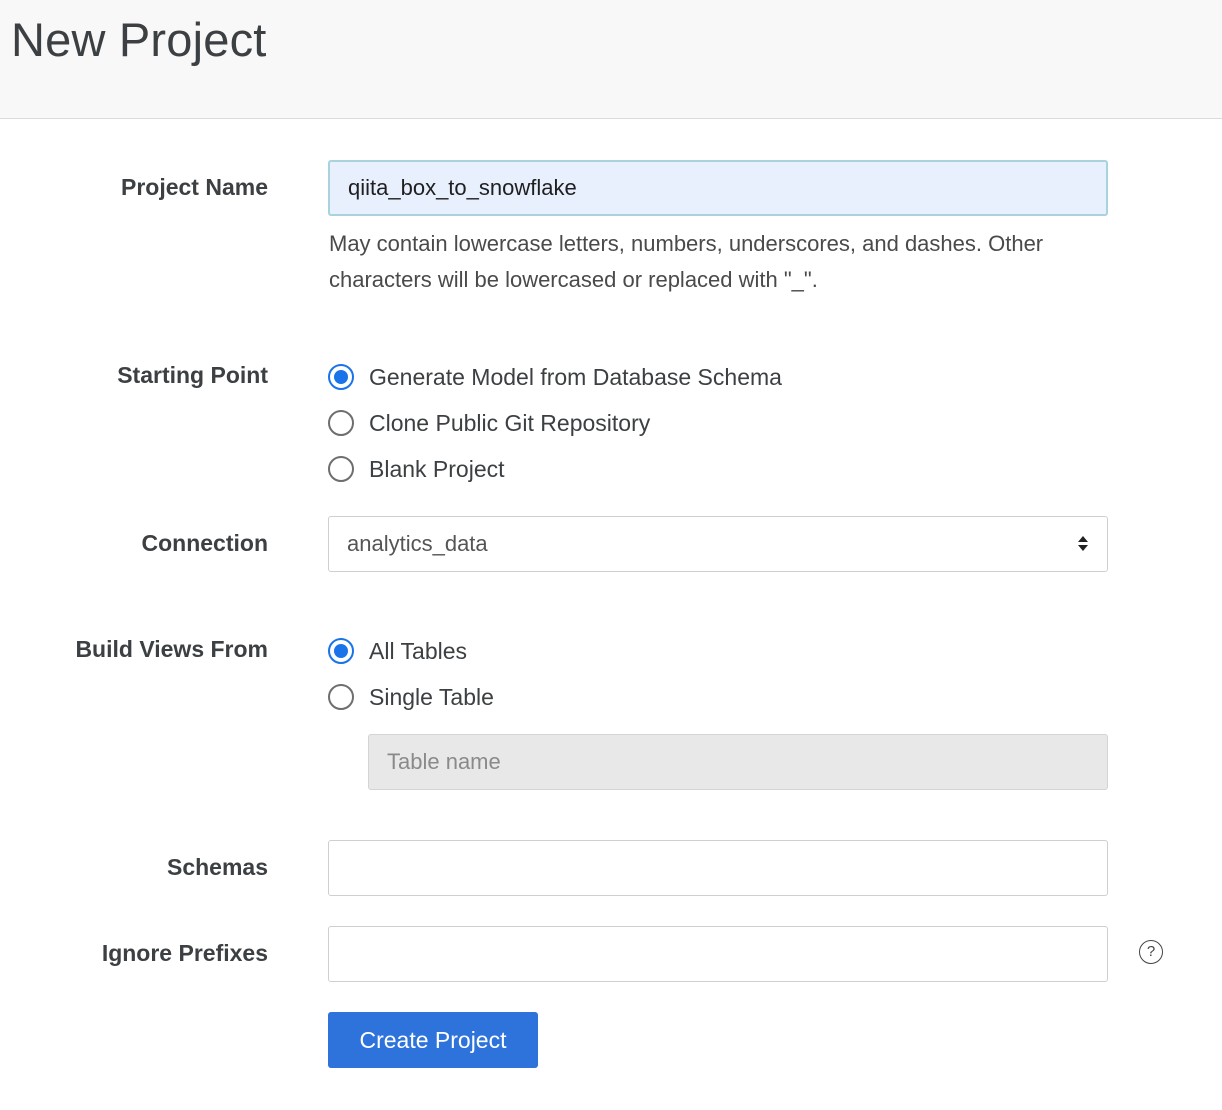  What do you see at coordinates (718, 954) in the screenshot?
I see `ignore-prefixes-input` at bounding box center [718, 954].